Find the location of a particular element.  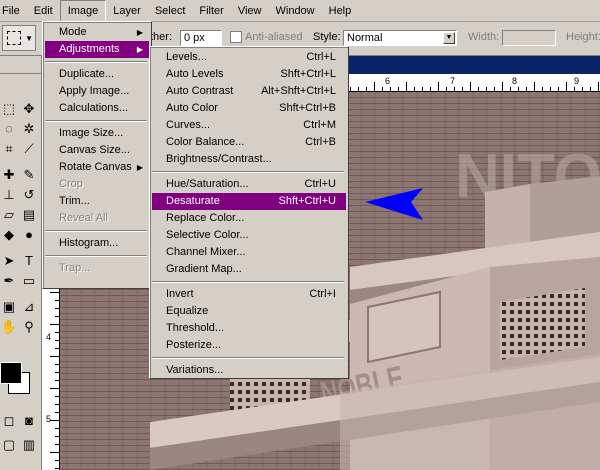

notes-tool-icon: ▣ is located at coordinates (9, 307).